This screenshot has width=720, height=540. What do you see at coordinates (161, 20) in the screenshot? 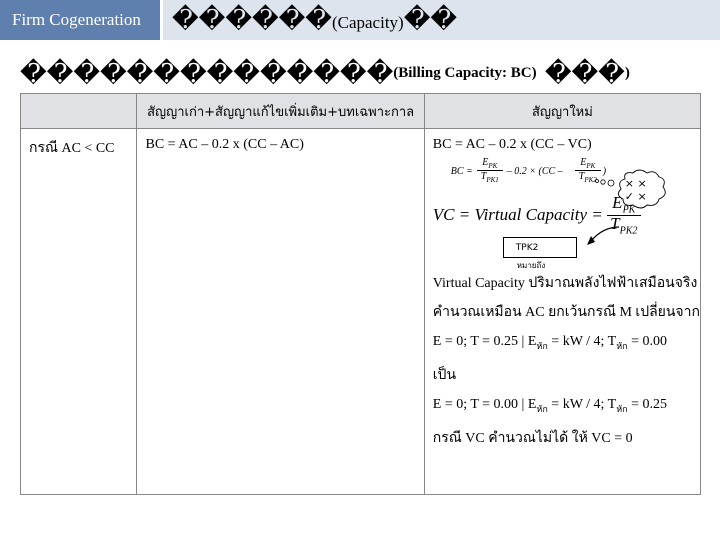
I see `tag-separator` at bounding box center [161, 20].